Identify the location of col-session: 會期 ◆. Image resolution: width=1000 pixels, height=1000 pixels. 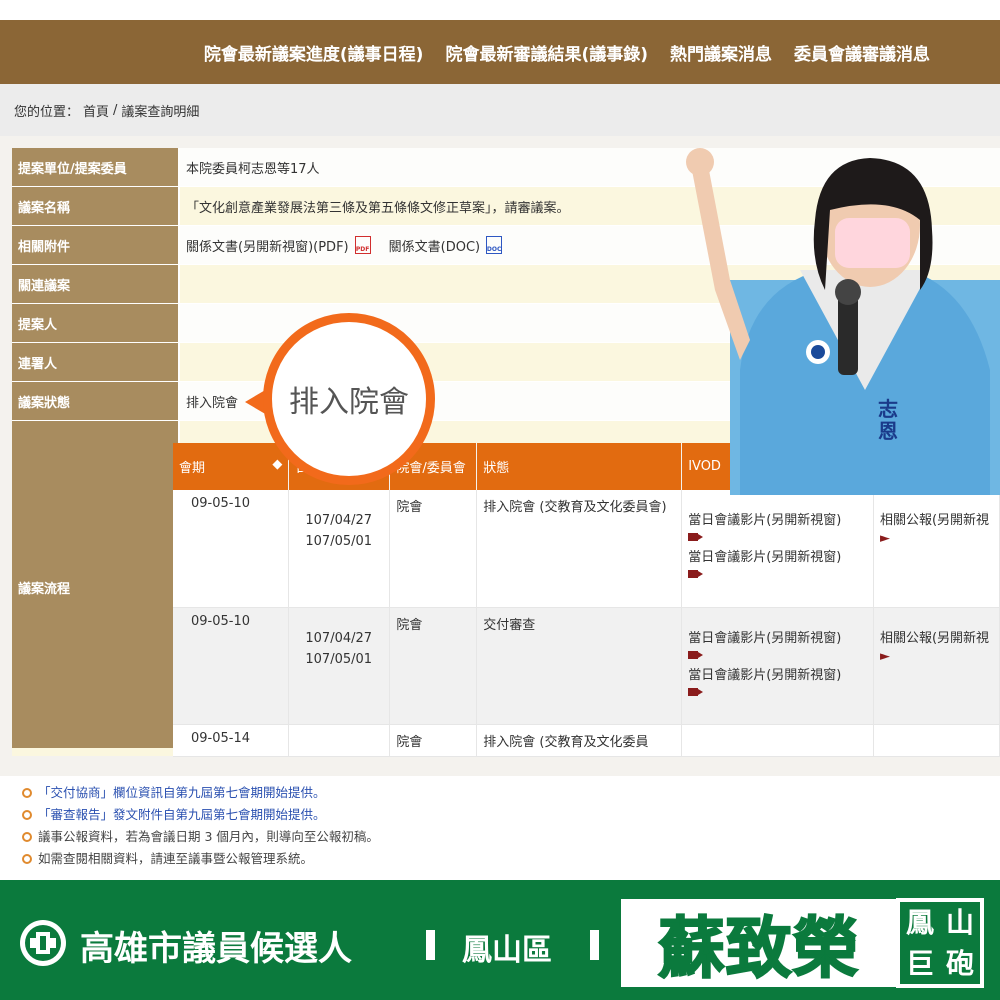
(231, 466).